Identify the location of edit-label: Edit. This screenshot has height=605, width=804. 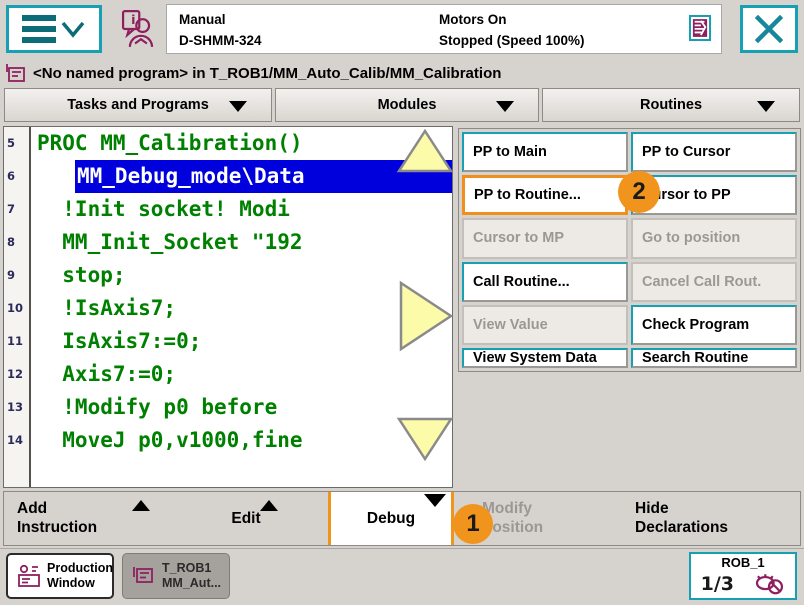
(246, 518).